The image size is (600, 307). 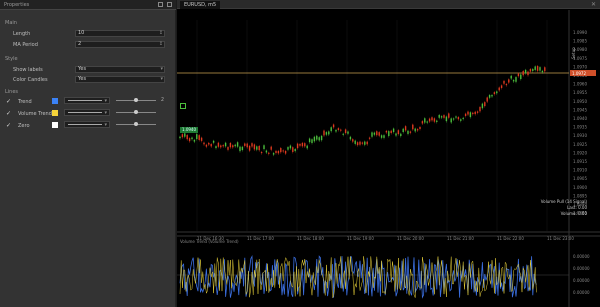 What do you see at coordinates (120, 44) in the screenshot?
I see `ma-period-input: 2 ↕` at bounding box center [120, 44].